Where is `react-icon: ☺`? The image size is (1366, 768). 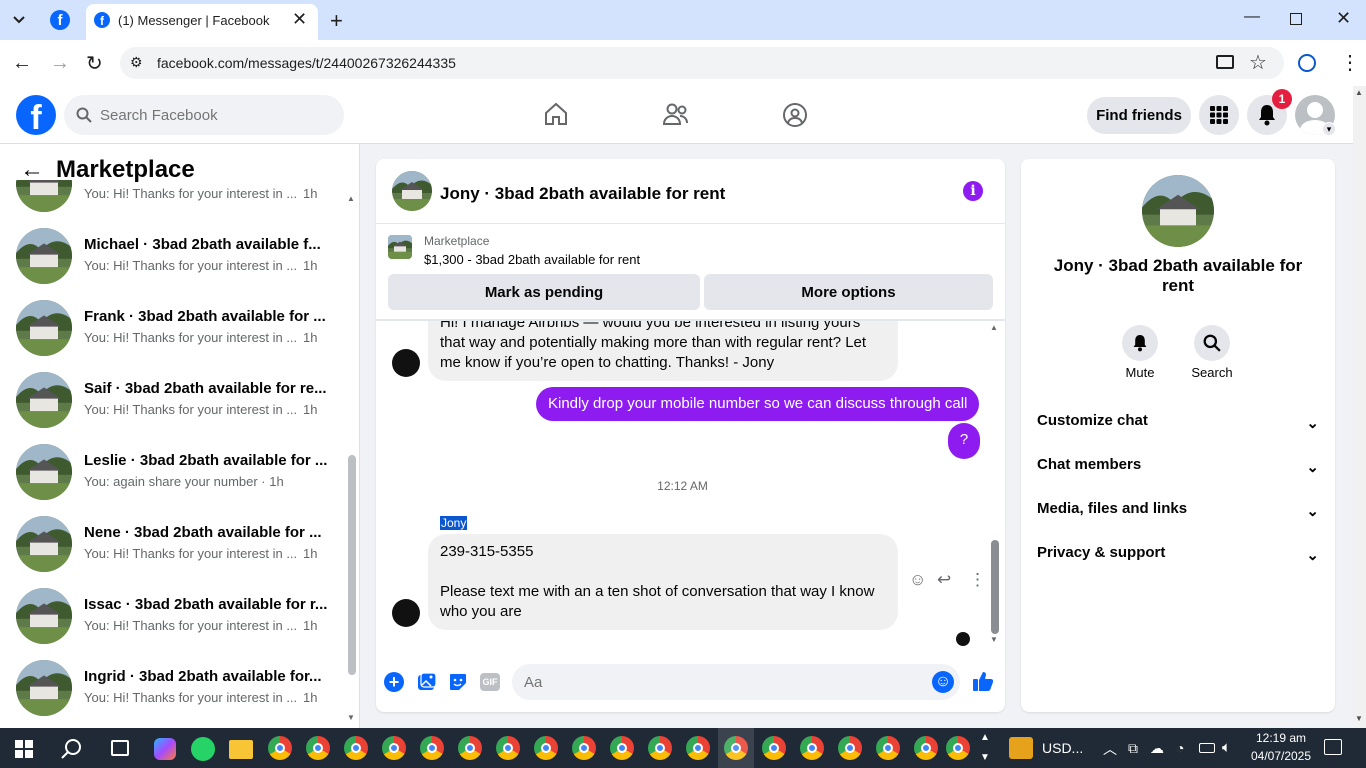
react-icon: ☺ is located at coordinates (917, 580).